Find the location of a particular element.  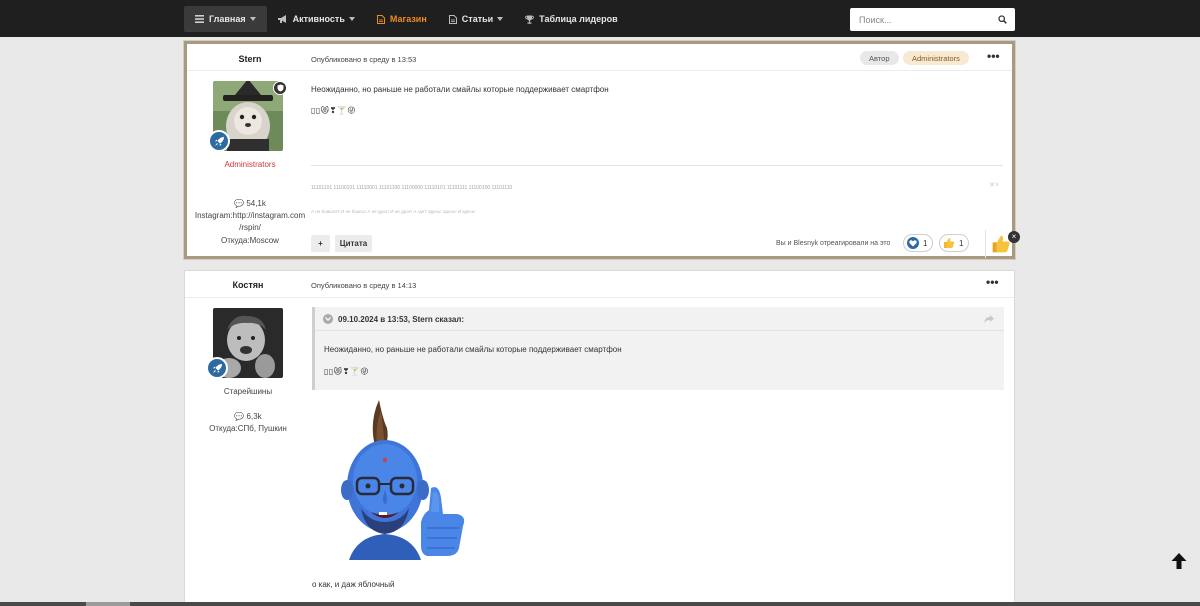

nav-label-activity: Активность is located at coordinates (318, 19).